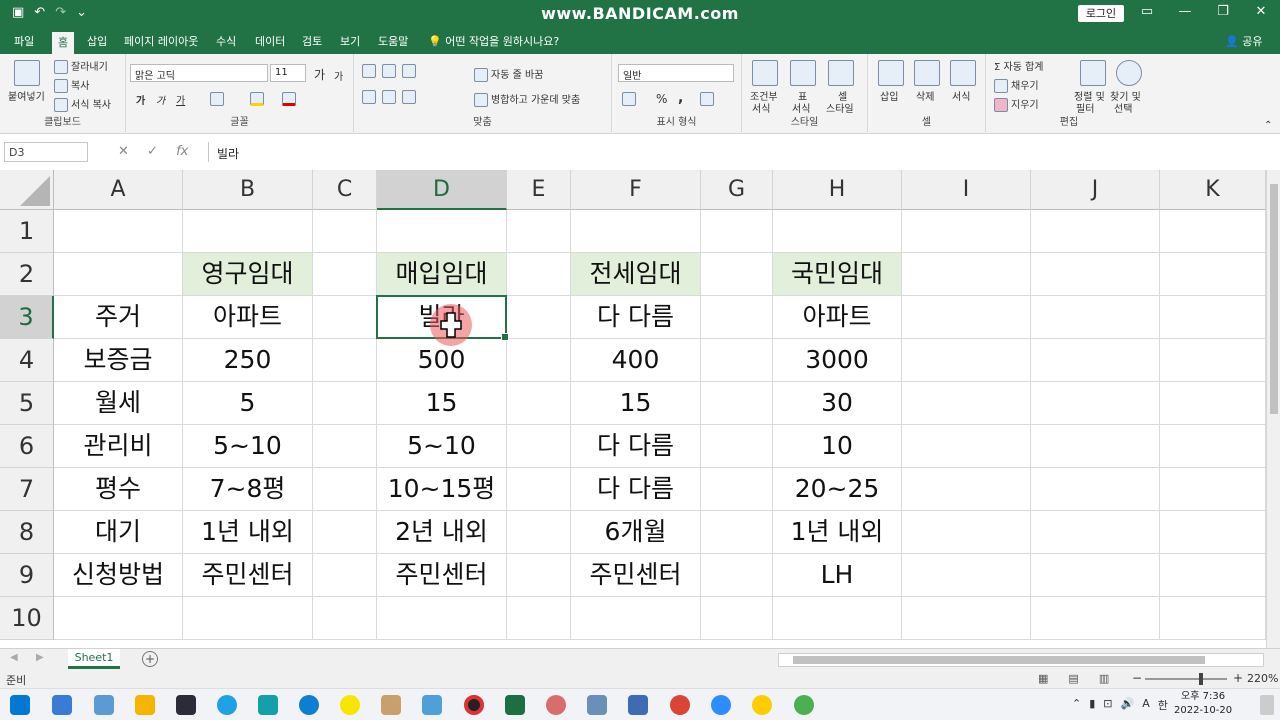  What do you see at coordinates (350, 705) in the screenshot?
I see `kakaotalk-icon` at bounding box center [350, 705].